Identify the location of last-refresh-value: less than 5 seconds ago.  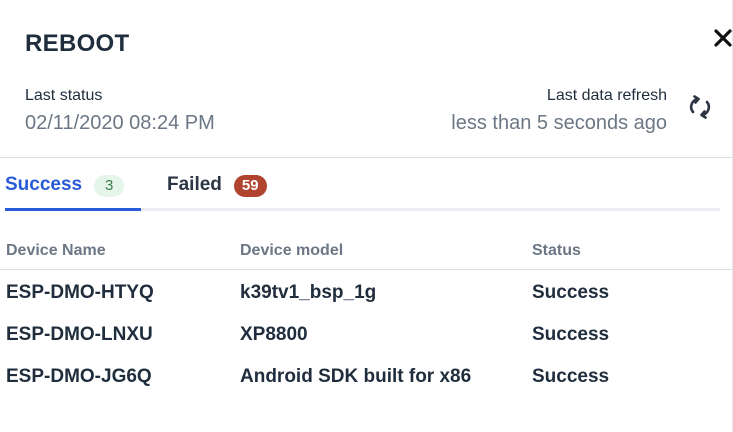
(559, 123).